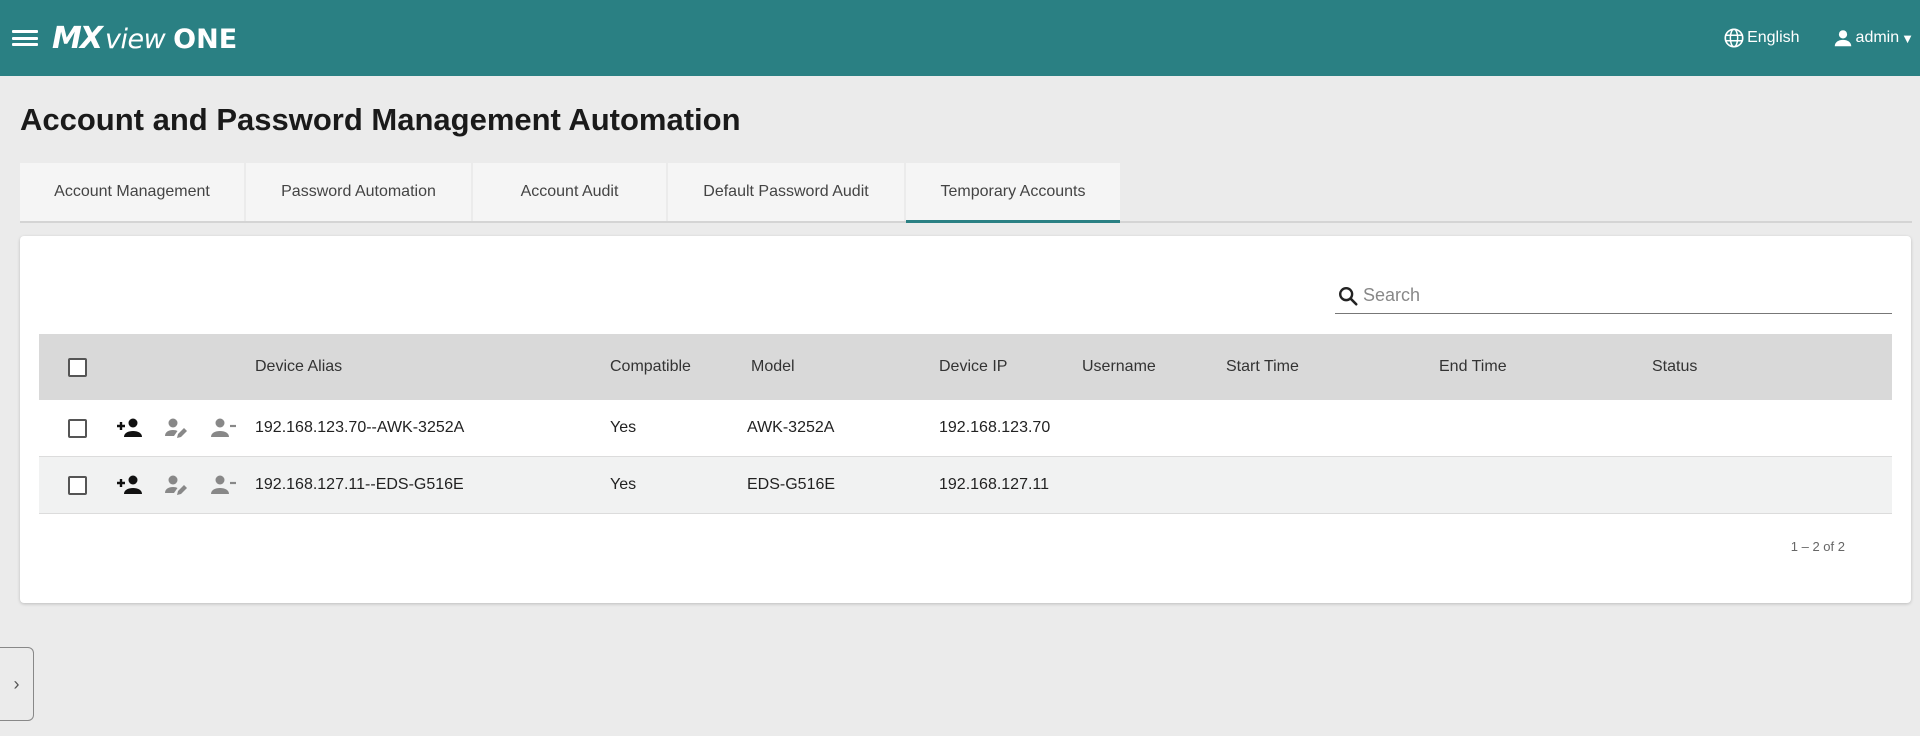 The width and height of the screenshot is (1920, 736). What do you see at coordinates (359, 484) in the screenshot?
I see `cell-device-alias: 192.168.127.11--EDS-G516E` at bounding box center [359, 484].